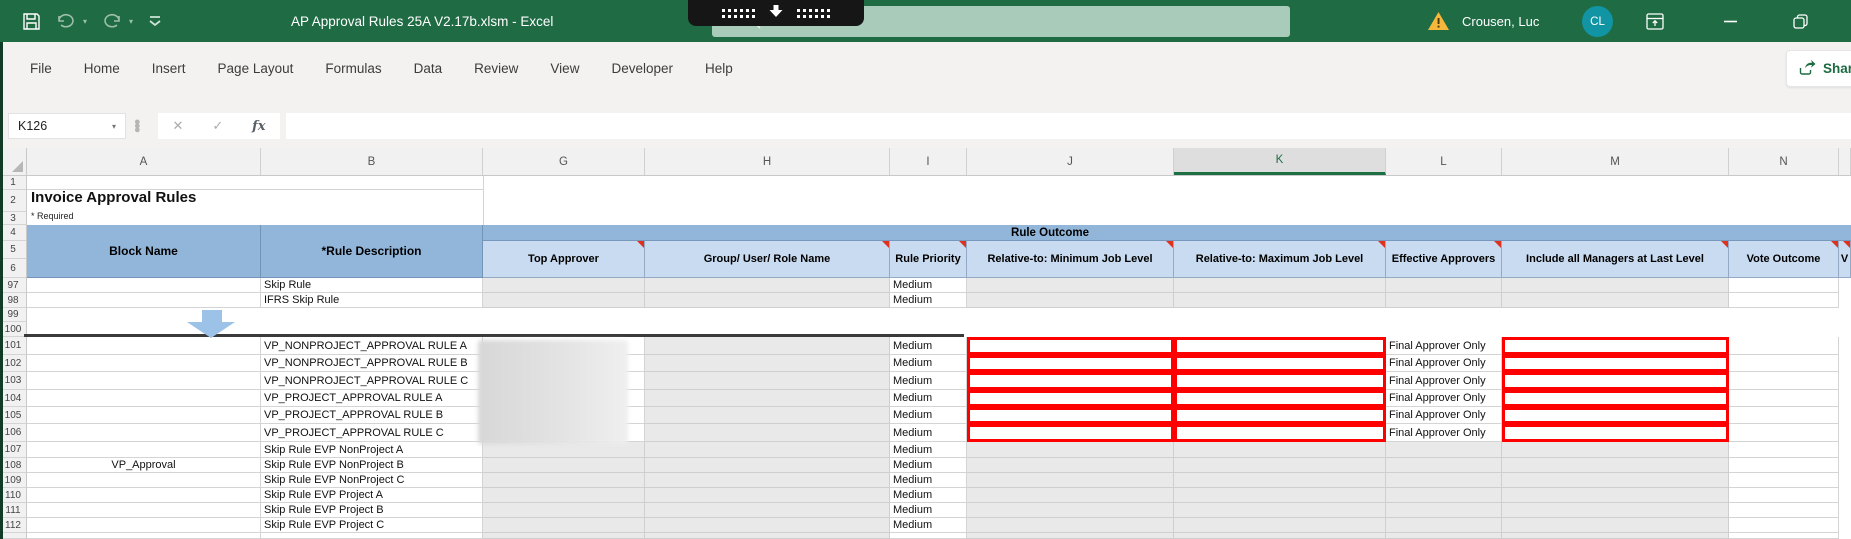 Image resolution: width=1851 pixels, height=539 pixels. I want to click on row-header-111: 111, so click(13, 510).